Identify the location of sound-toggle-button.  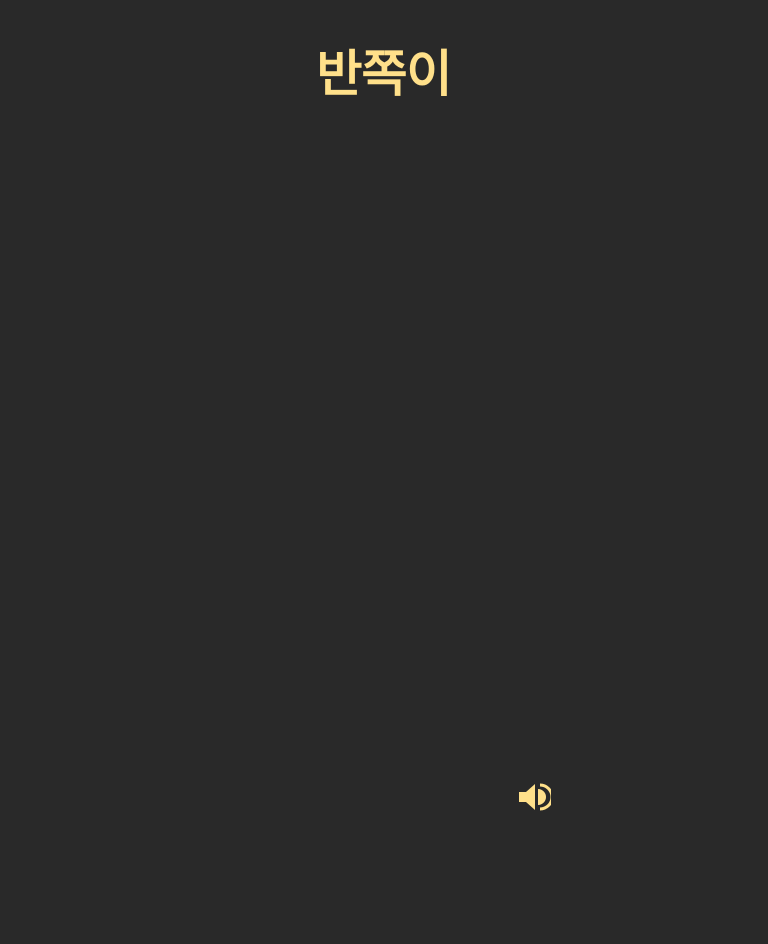
(534, 797).